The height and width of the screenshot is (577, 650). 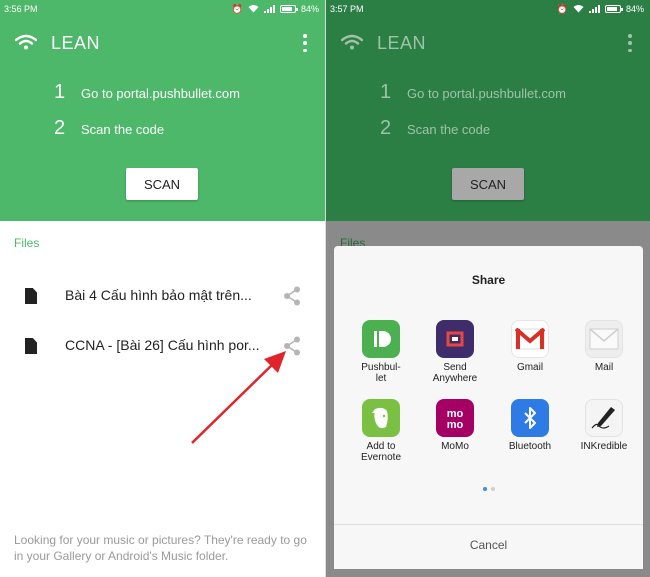 I want to click on app-label: Gmail, so click(x=530, y=367).